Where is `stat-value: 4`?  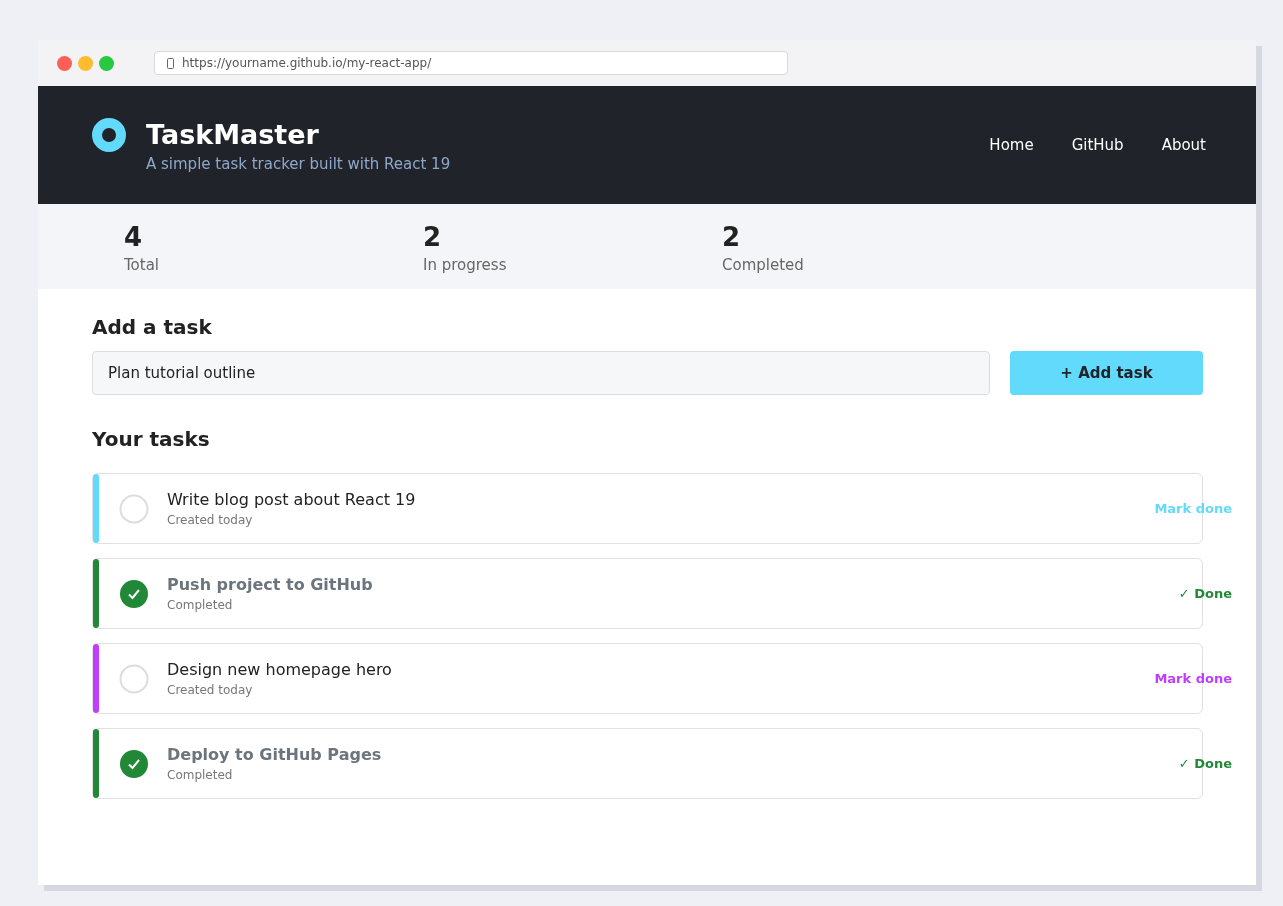
stat-value: 4 is located at coordinates (134, 237).